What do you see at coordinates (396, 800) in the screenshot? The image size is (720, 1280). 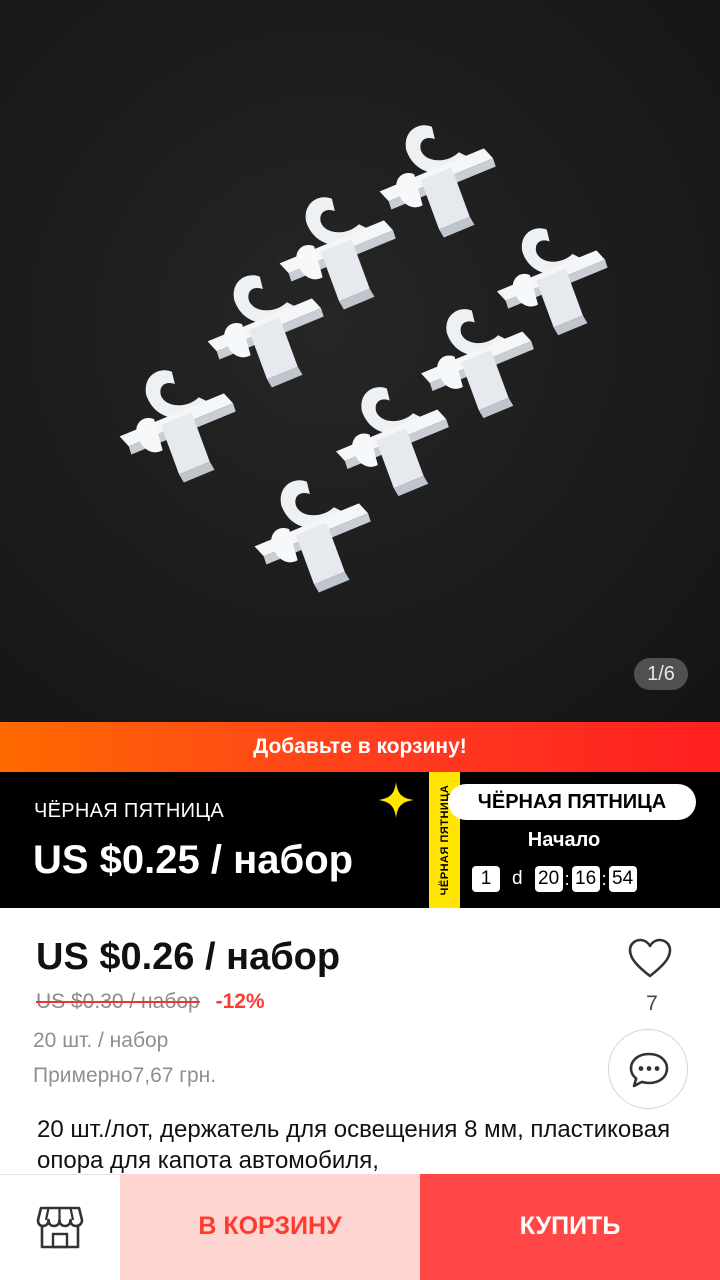 I see `sparkle-icon` at bounding box center [396, 800].